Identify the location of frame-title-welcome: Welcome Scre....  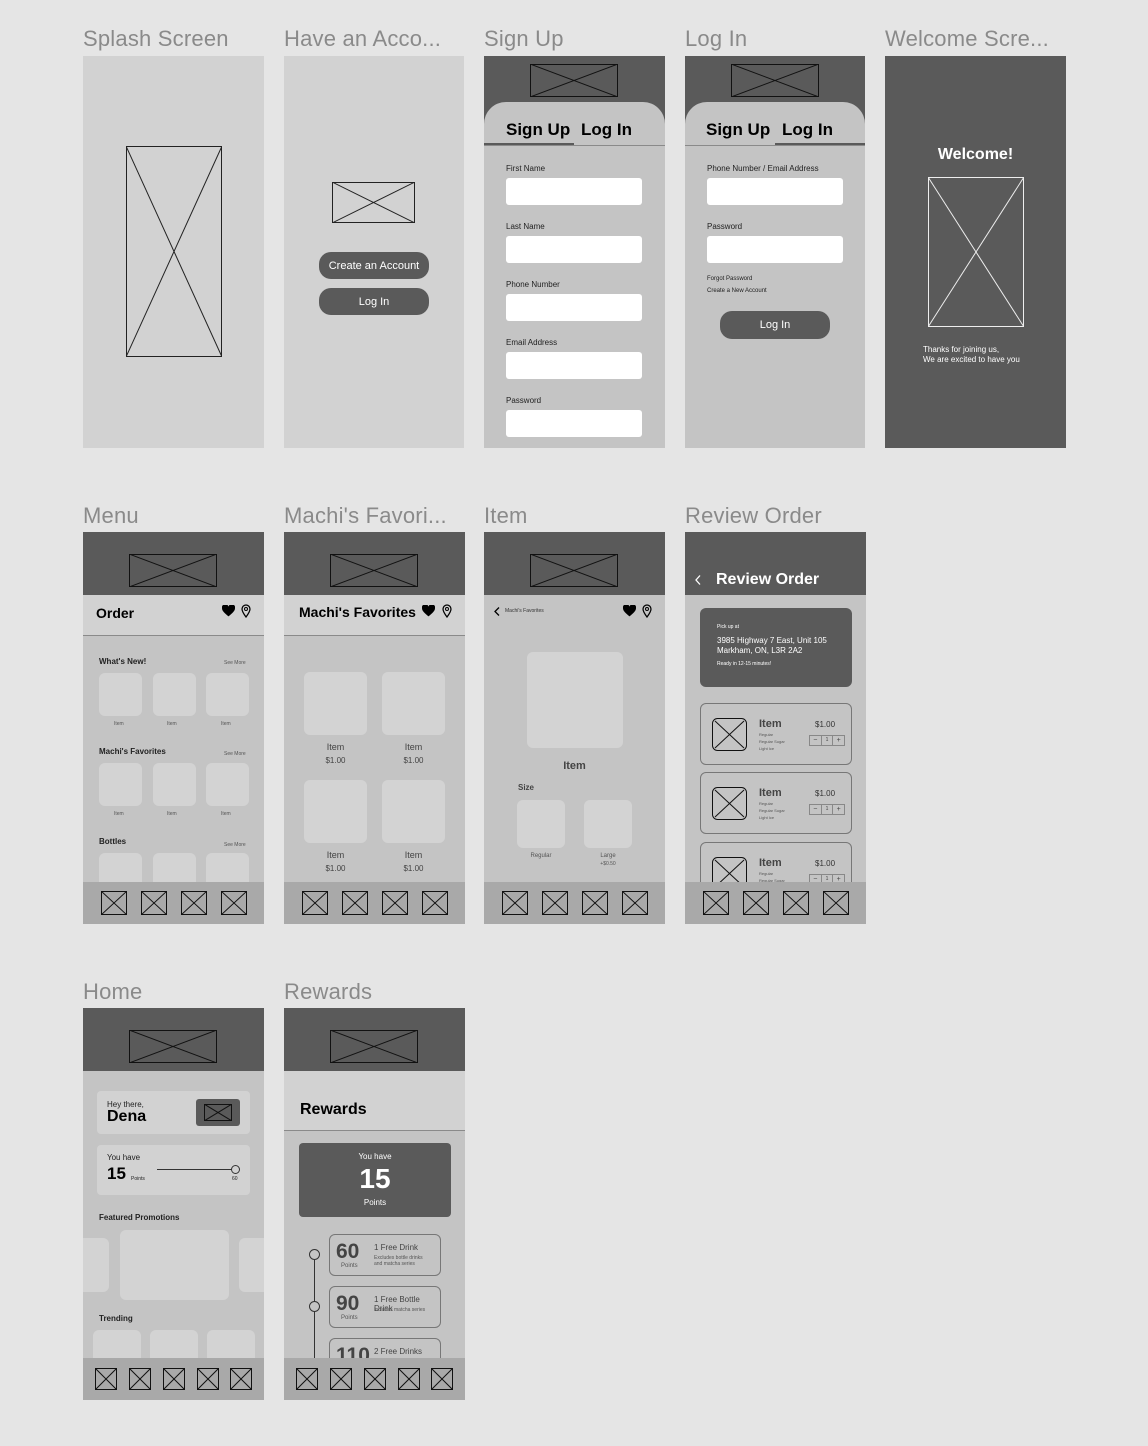
(967, 38).